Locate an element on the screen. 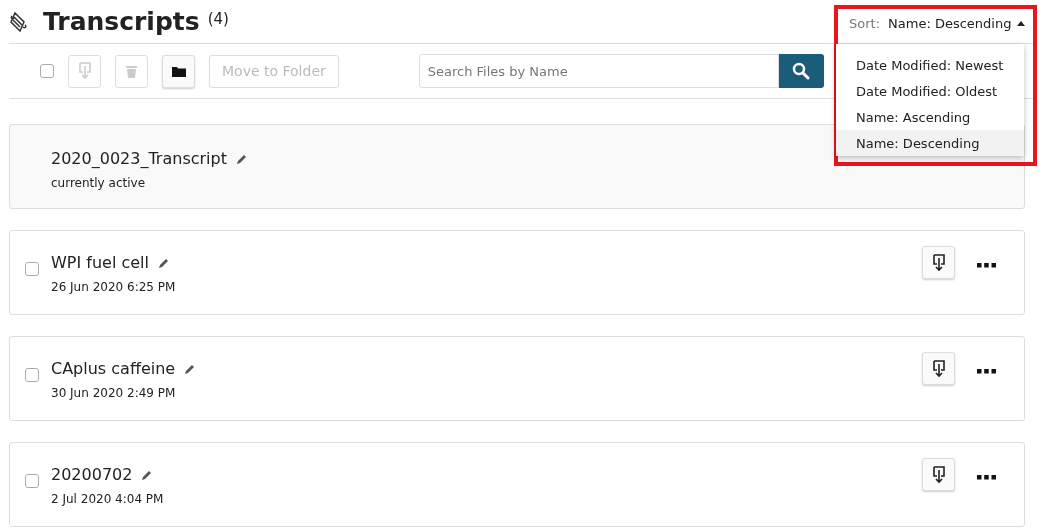 This screenshot has height=531, width=1044. caret-icon is located at coordinates (1021, 23).